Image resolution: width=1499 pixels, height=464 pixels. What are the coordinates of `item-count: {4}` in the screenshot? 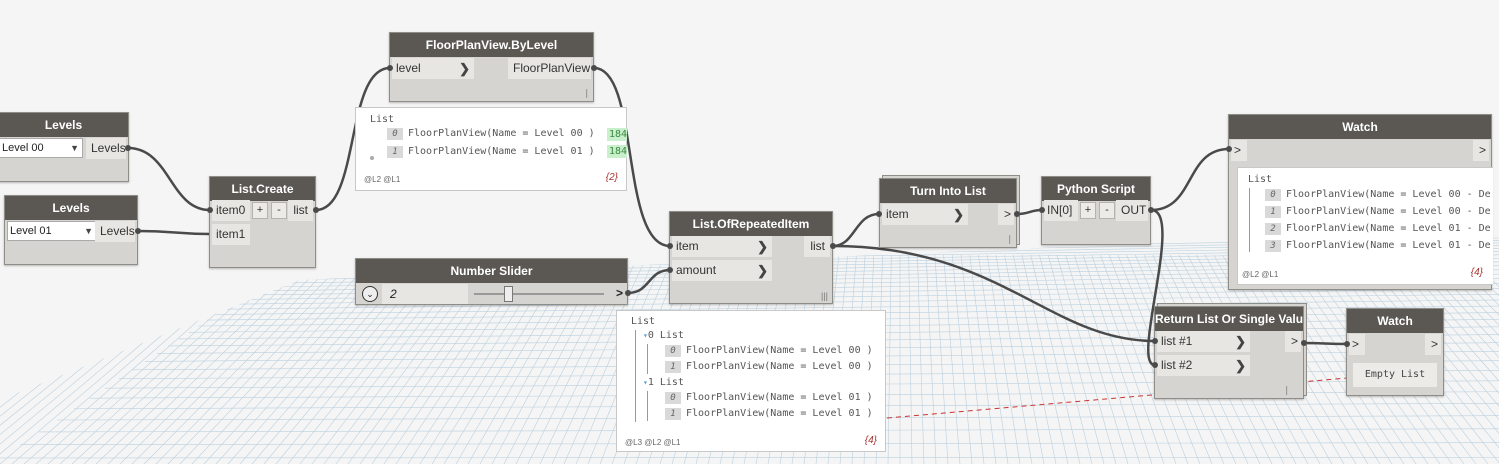 It's located at (870, 440).